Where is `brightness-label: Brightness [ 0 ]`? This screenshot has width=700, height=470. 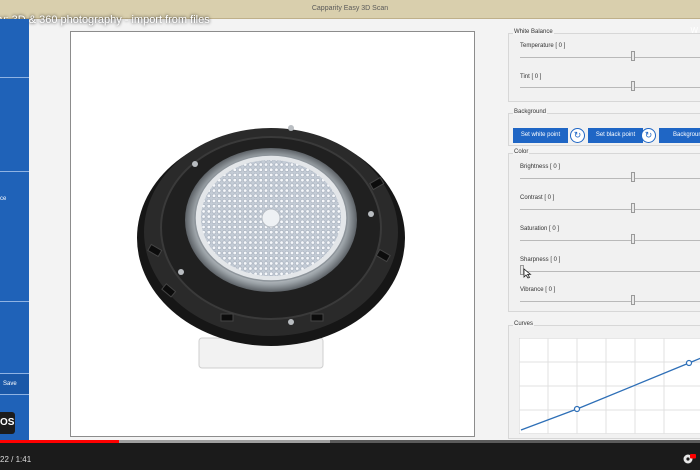 brightness-label: Brightness [ 0 ] is located at coordinates (540, 167).